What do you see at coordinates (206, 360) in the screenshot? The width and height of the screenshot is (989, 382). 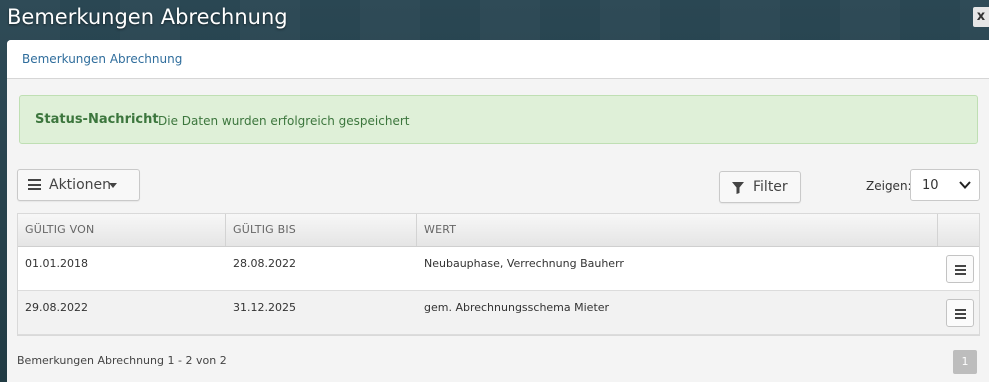 I see `summary-of: von` at bounding box center [206, 360].